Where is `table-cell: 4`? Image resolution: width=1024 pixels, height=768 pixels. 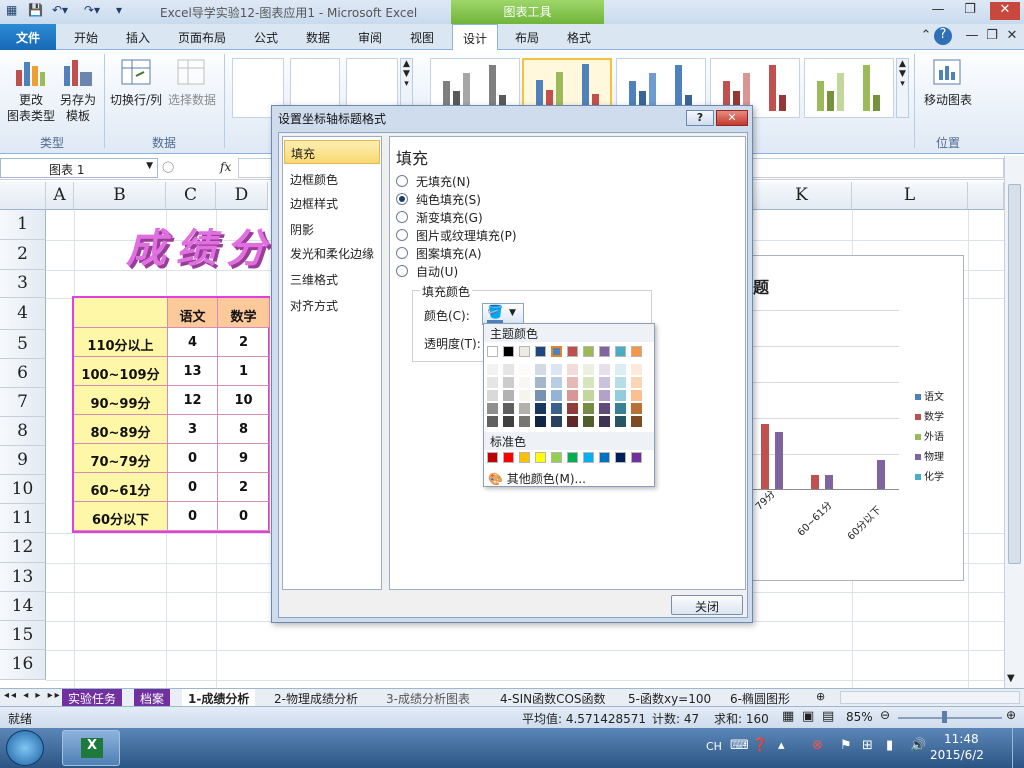
table-cell: 4 is located at coordinates (193, 342).